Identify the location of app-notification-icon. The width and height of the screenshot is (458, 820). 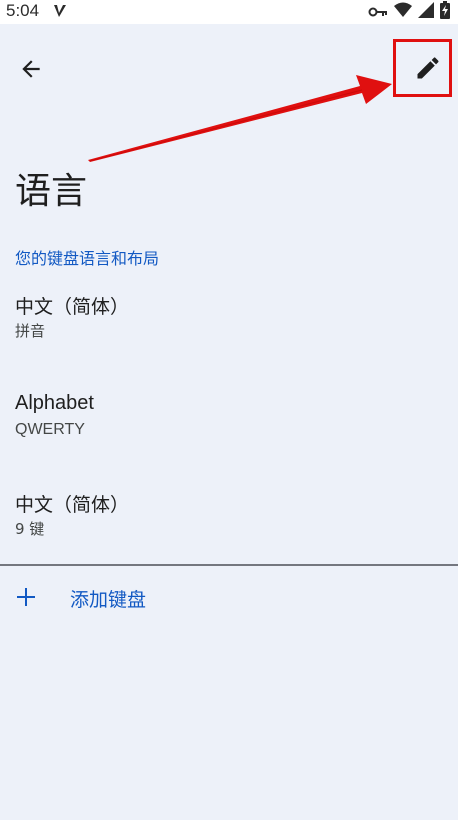
(60, 11).